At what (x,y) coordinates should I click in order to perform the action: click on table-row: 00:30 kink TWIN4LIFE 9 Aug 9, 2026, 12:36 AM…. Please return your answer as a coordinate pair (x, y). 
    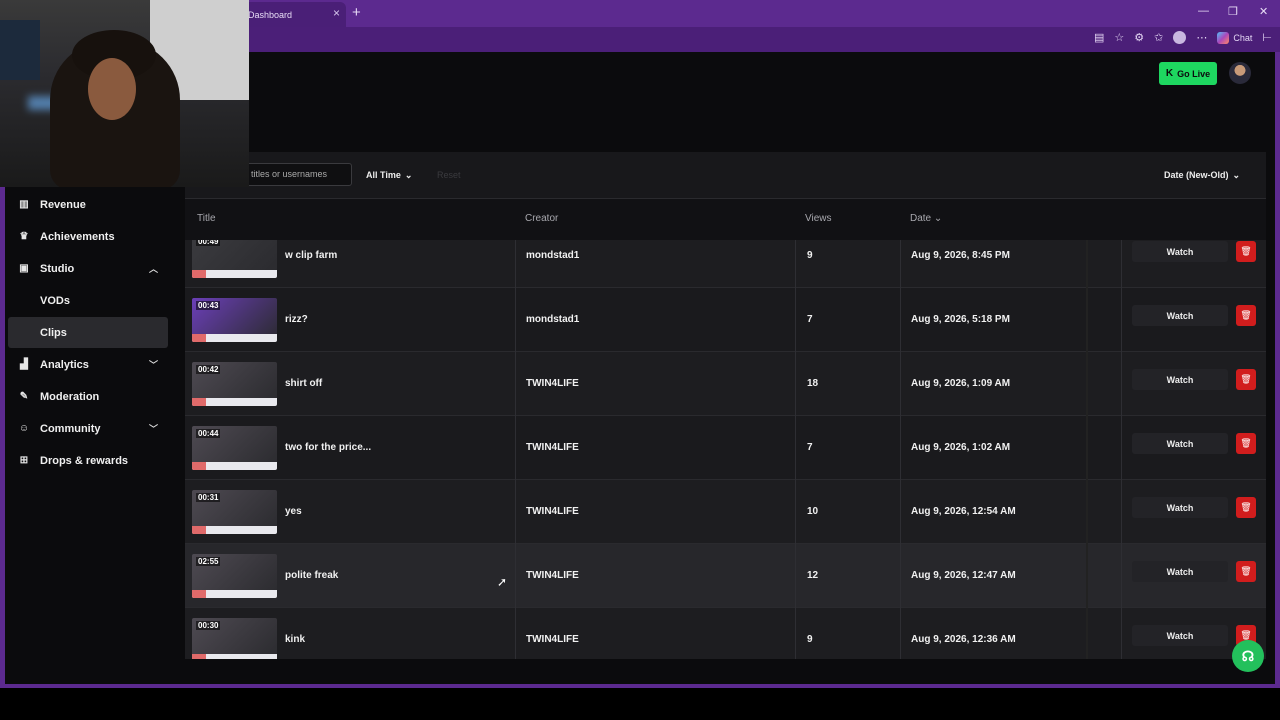
    Looking at the image, I should click on (725, 633).